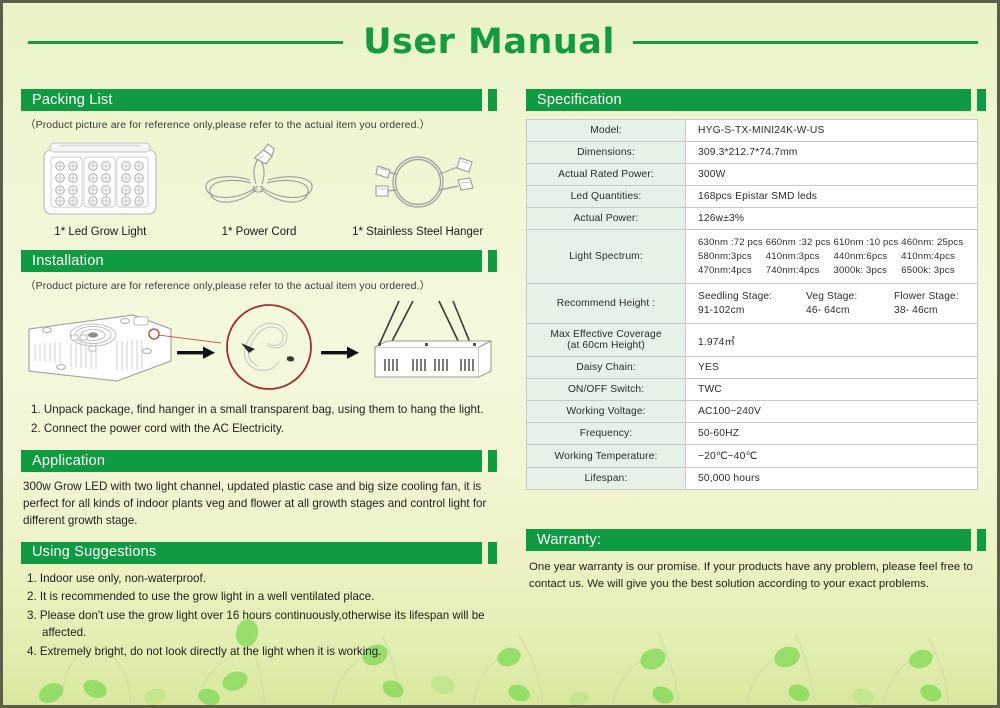 This screenshot has width=1000, height=708. I want to click on spec-key: Lifespan:, so click(606, 478).